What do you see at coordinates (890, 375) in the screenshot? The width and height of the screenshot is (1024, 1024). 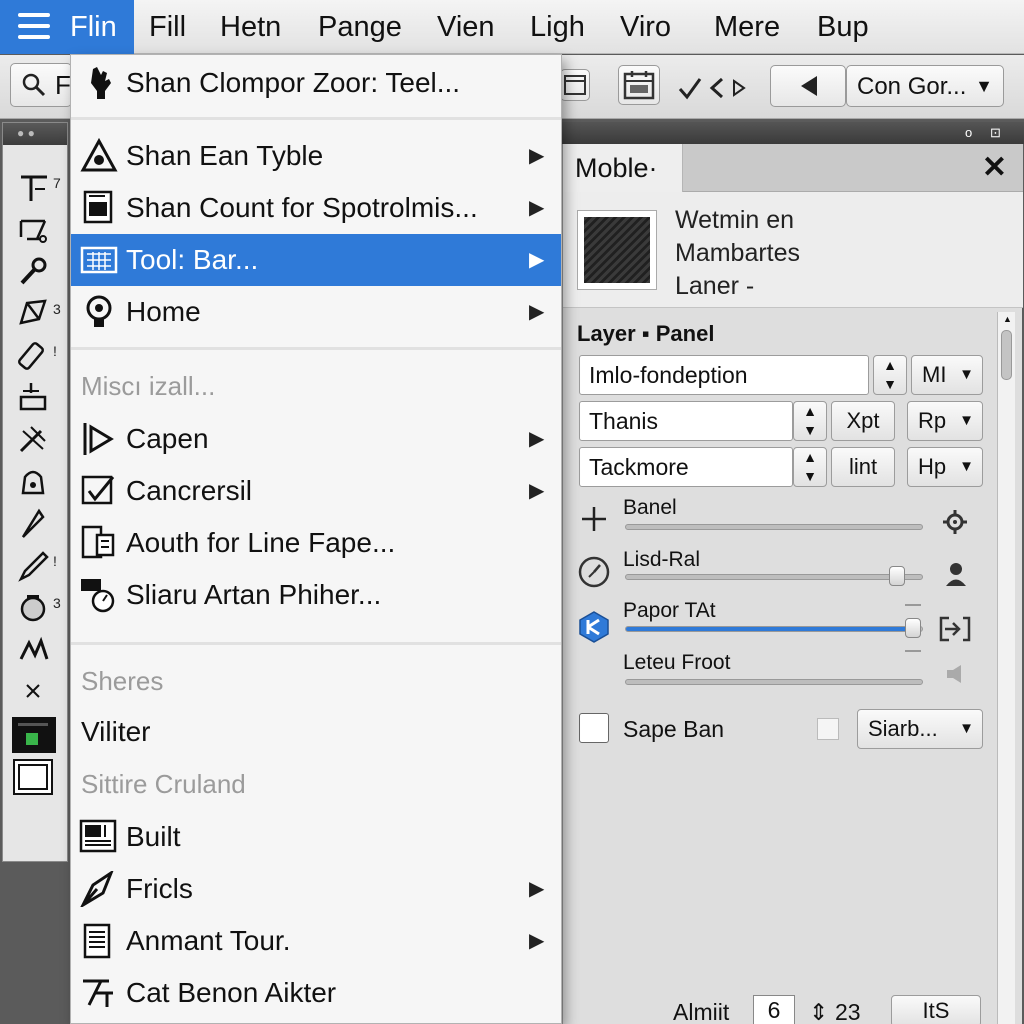 I see `stepper-row-1: ▲ ▼` at bounding box center [890, 375].